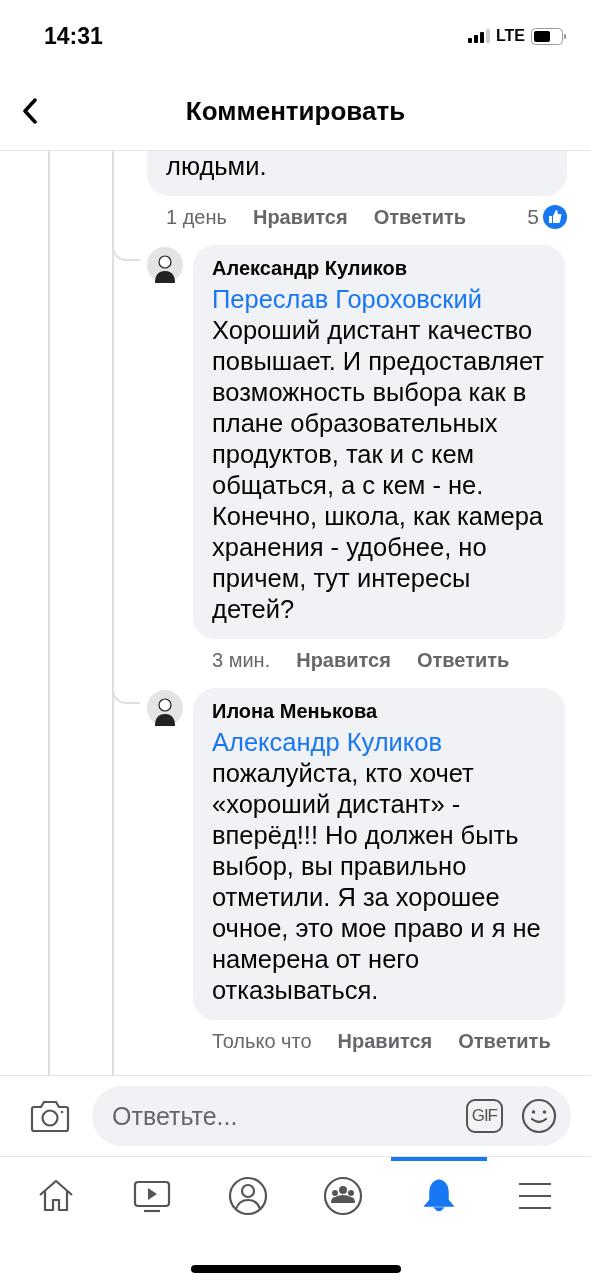  What do you see at coordinates (247, 1196) in the screenshot?
I see `person-icon` at bounding box center [247, 1196].